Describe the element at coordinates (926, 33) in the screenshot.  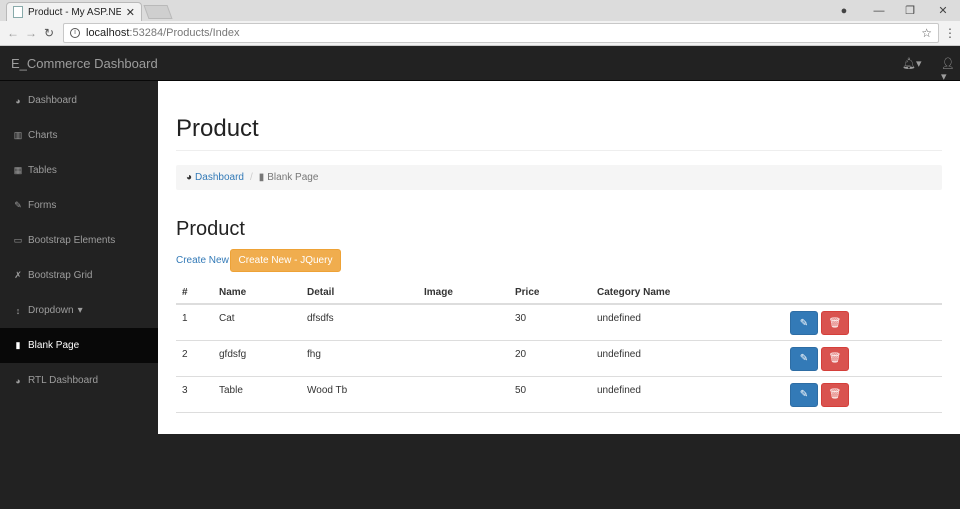
I see `bookmark-star-icon: ☆` at that location.